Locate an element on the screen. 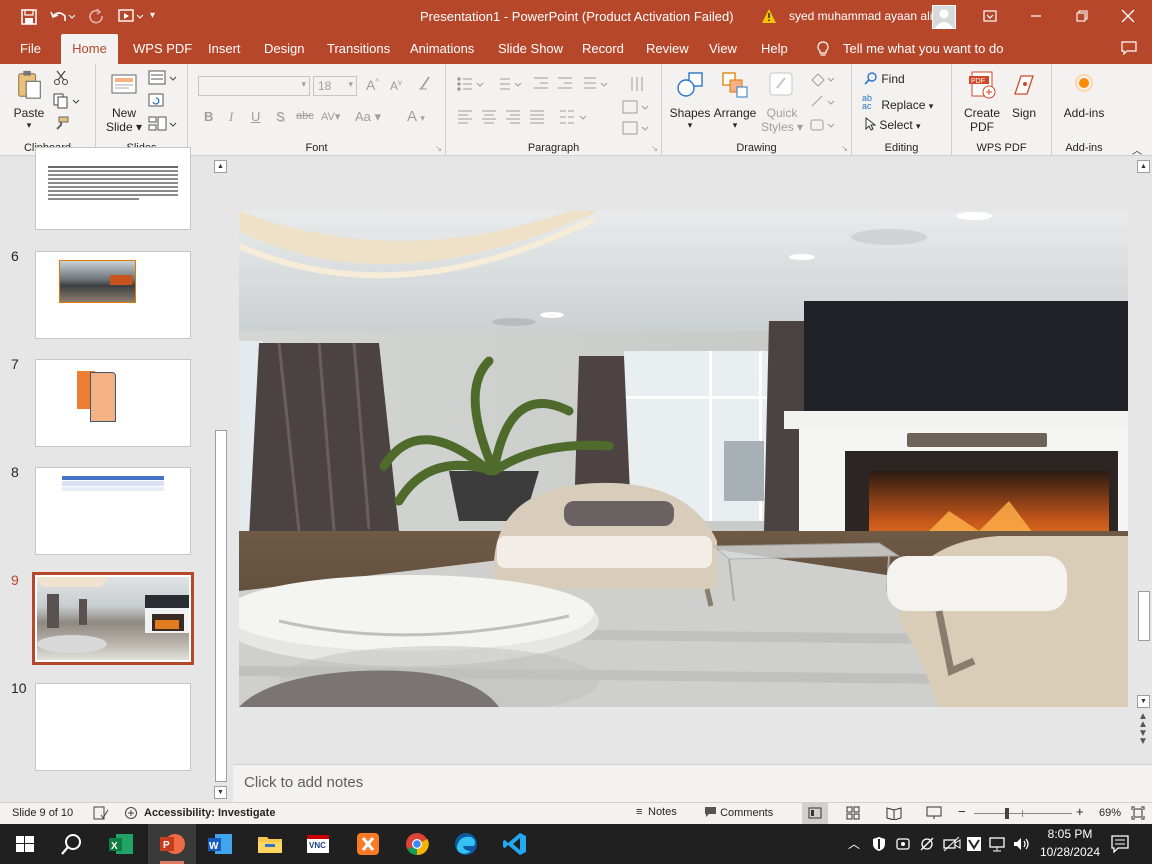 This screenshot has width=1152, height=864. save-icon is located at coordinates (29, 17).